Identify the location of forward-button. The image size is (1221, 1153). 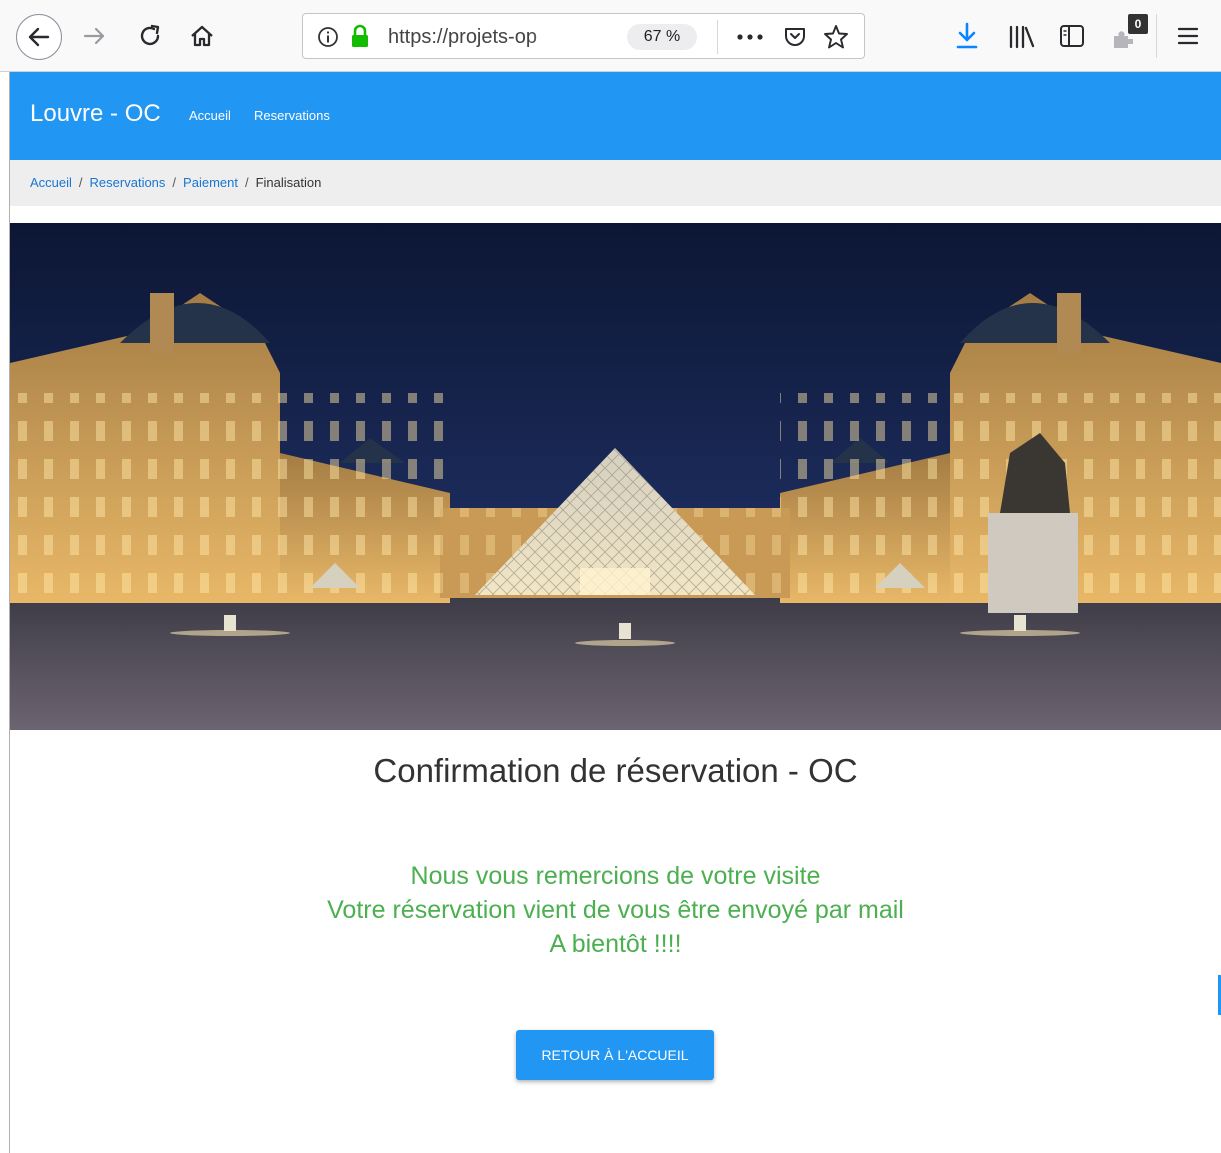
(95, 36).